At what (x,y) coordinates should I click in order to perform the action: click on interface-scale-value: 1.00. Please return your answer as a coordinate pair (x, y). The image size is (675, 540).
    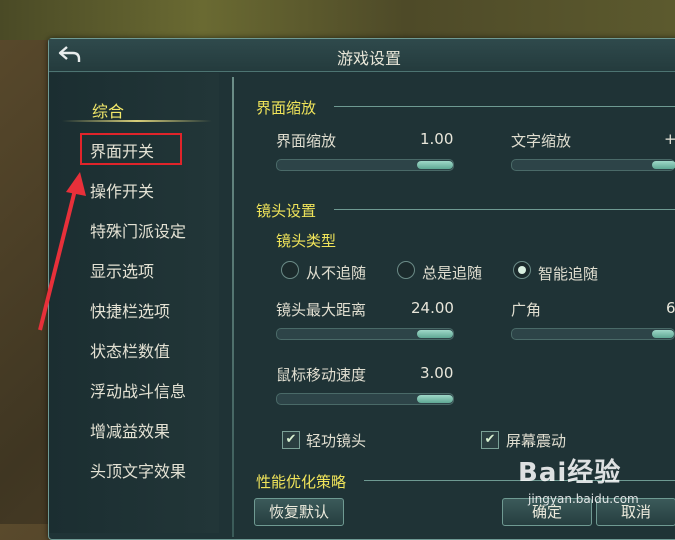
    Looking at the image, I should click on (437, 139).